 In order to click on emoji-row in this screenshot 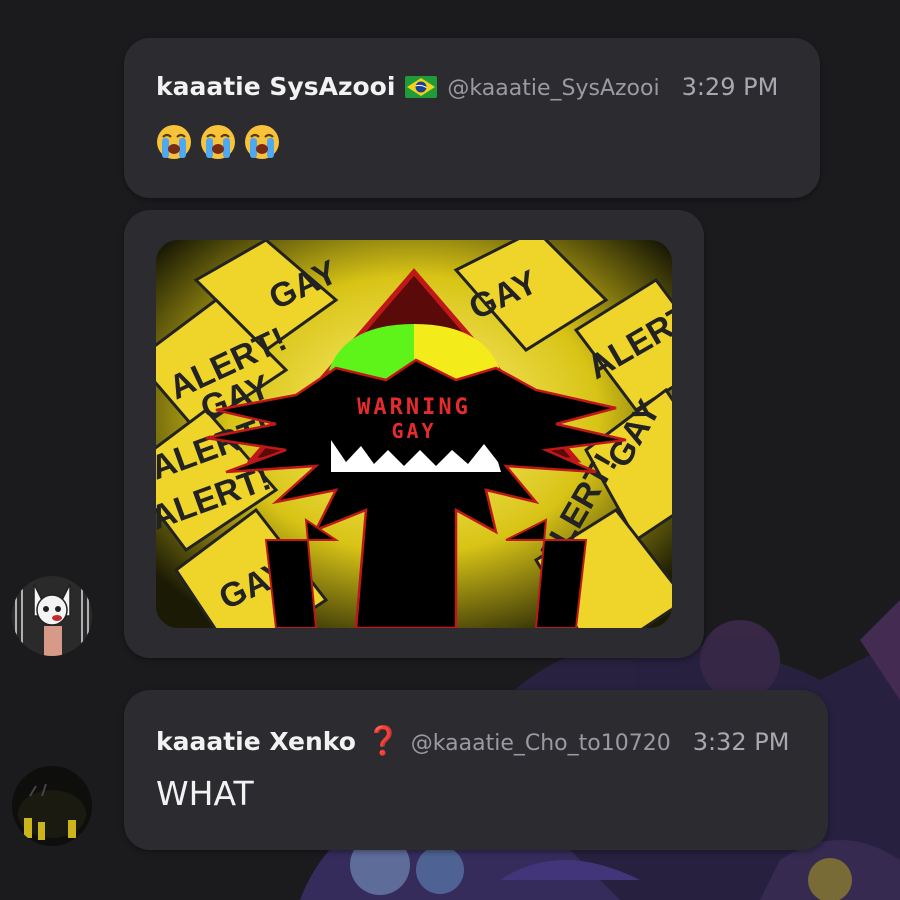, I will do `click(218, 142)`.